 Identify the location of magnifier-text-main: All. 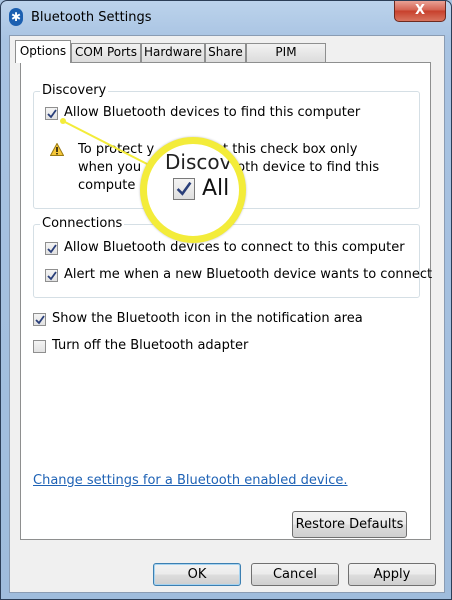
(216, 188).